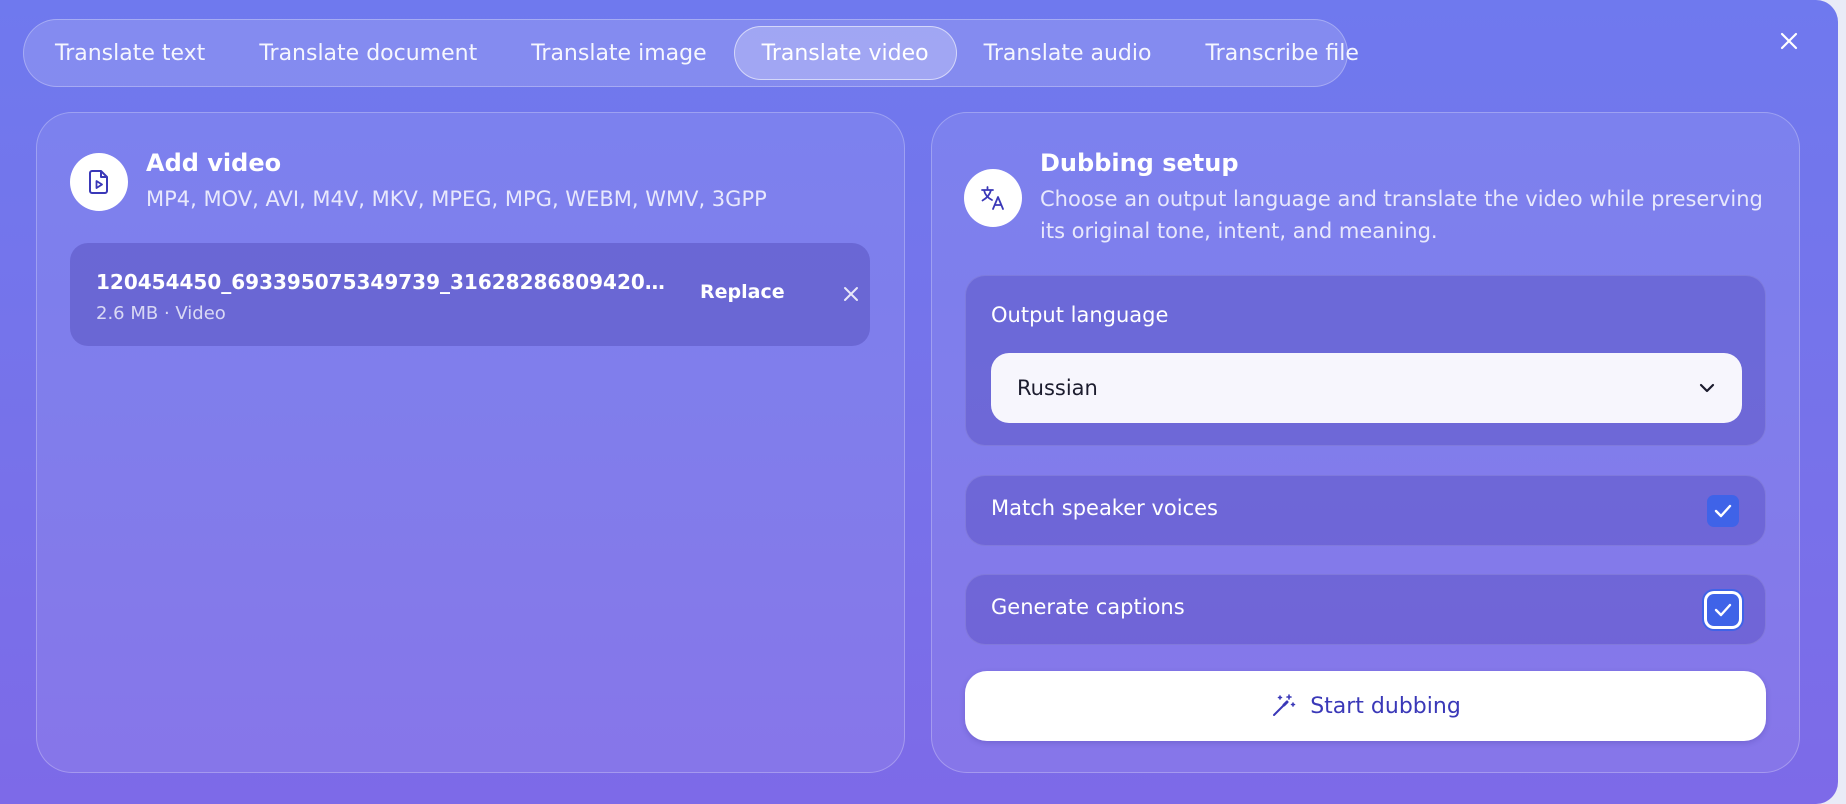 This screenshot has height=804, width=1846. What do you see at coordinates (214, 163) in the screenshot?
I see `add-video-title: Add video` at bounding box center [214, 163].